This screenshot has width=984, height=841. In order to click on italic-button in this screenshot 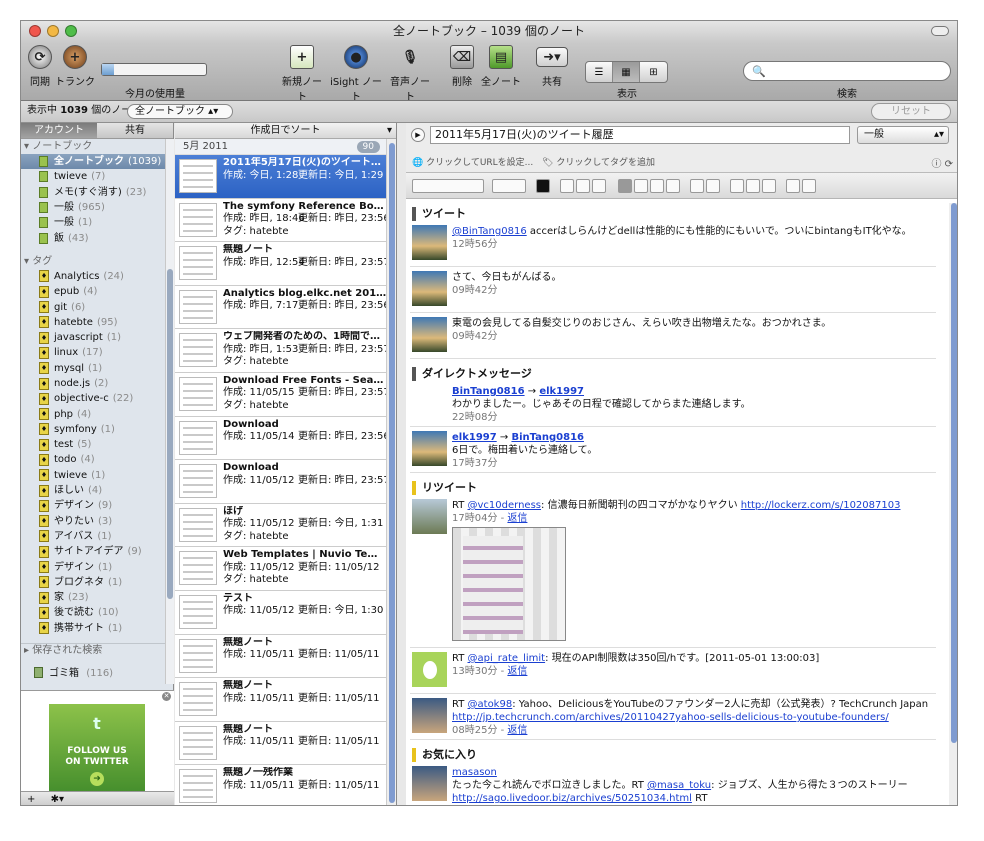, I will do `click(583, 186)`.